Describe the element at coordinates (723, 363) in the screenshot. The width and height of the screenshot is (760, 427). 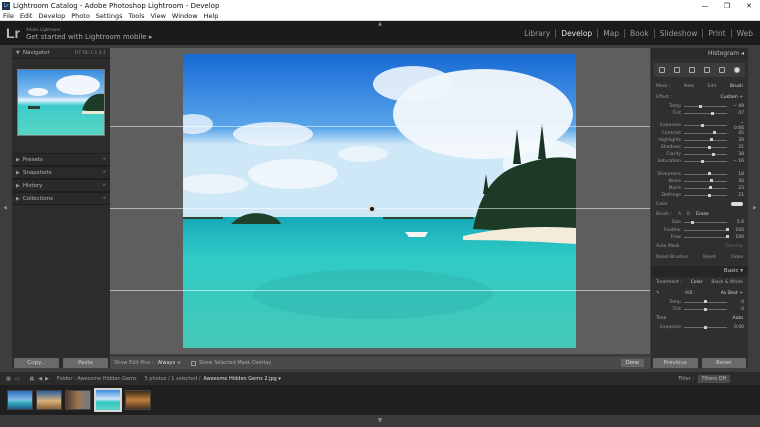
I see `reset-button: Reset` at that location.